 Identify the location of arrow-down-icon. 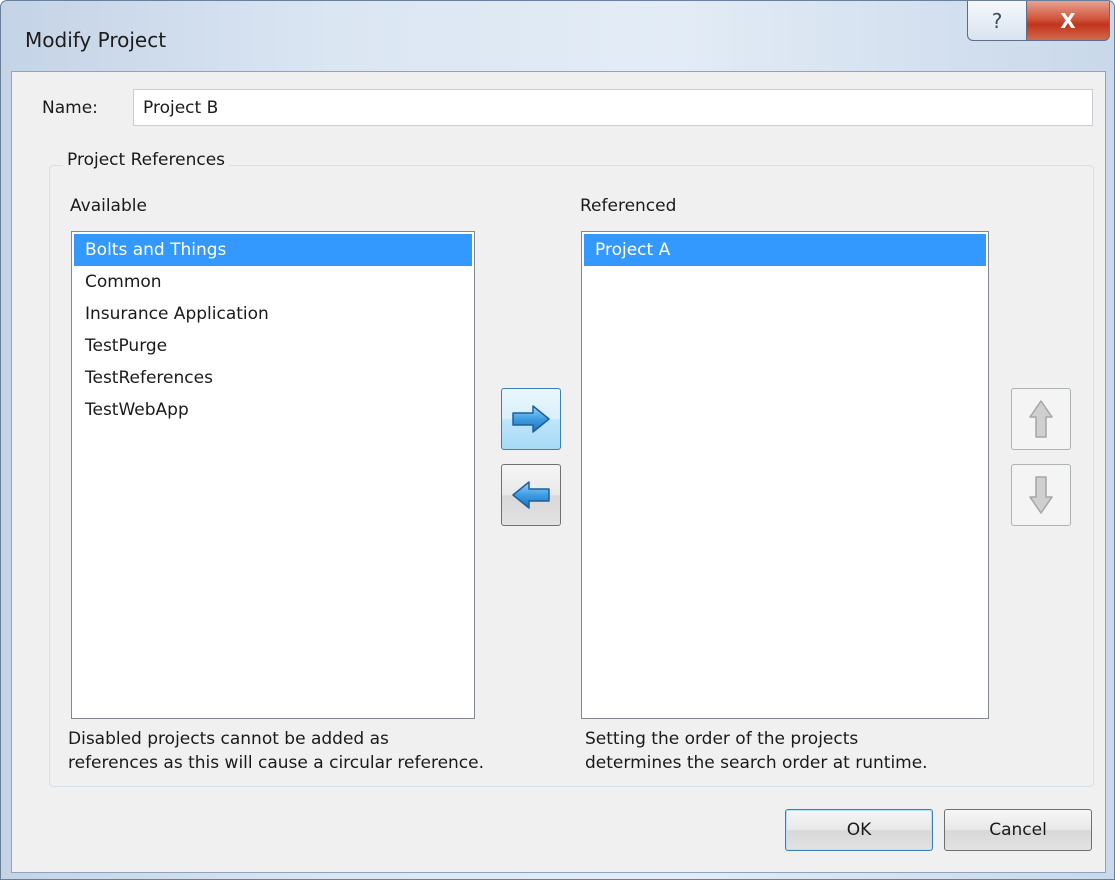
(1041, 495).